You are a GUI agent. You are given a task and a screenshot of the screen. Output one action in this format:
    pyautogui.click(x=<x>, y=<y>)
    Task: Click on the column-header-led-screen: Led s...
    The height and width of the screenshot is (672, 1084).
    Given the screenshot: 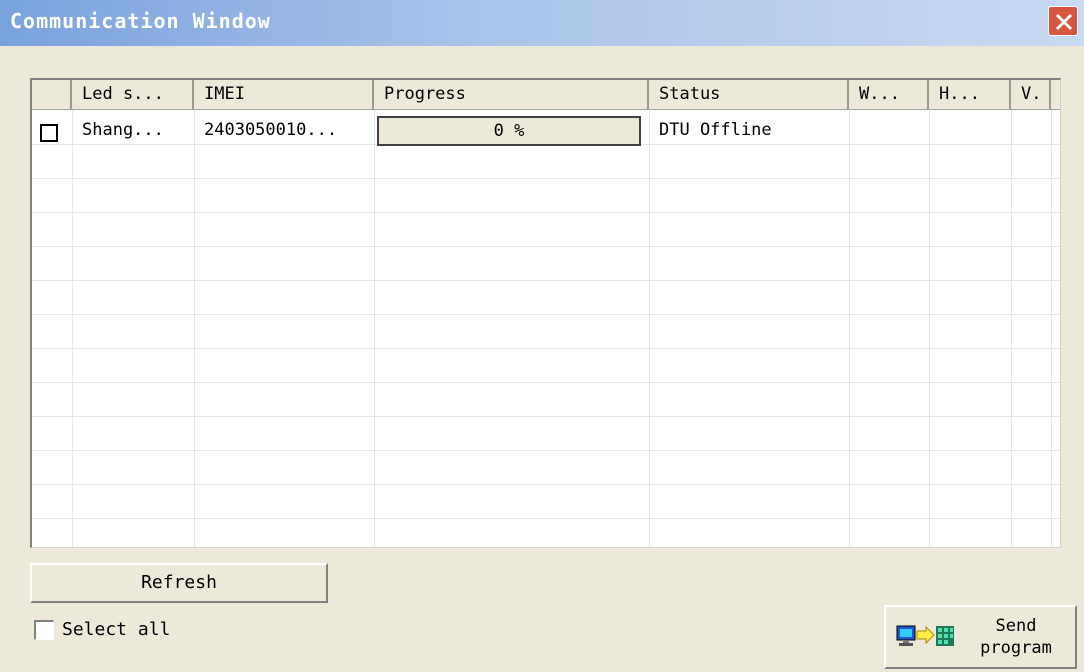 What is the action you would take?
    pyautogui.click(x=133, y=94)
    